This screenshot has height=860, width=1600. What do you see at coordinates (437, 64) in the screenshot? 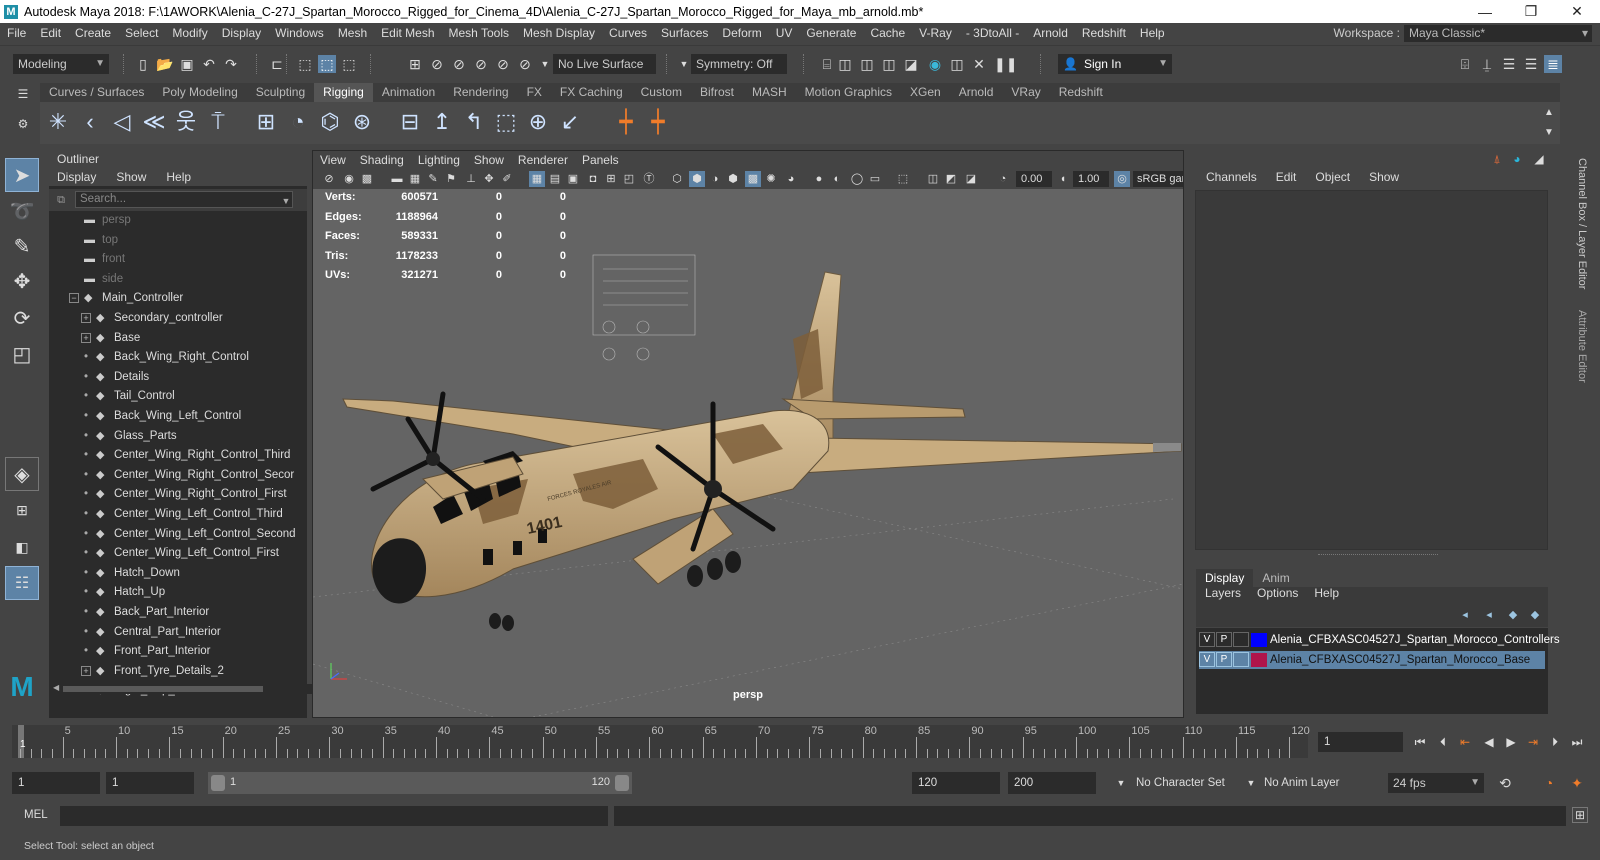
I see `snap-curve-icon: ⊘` at bounding box center [437, 64].